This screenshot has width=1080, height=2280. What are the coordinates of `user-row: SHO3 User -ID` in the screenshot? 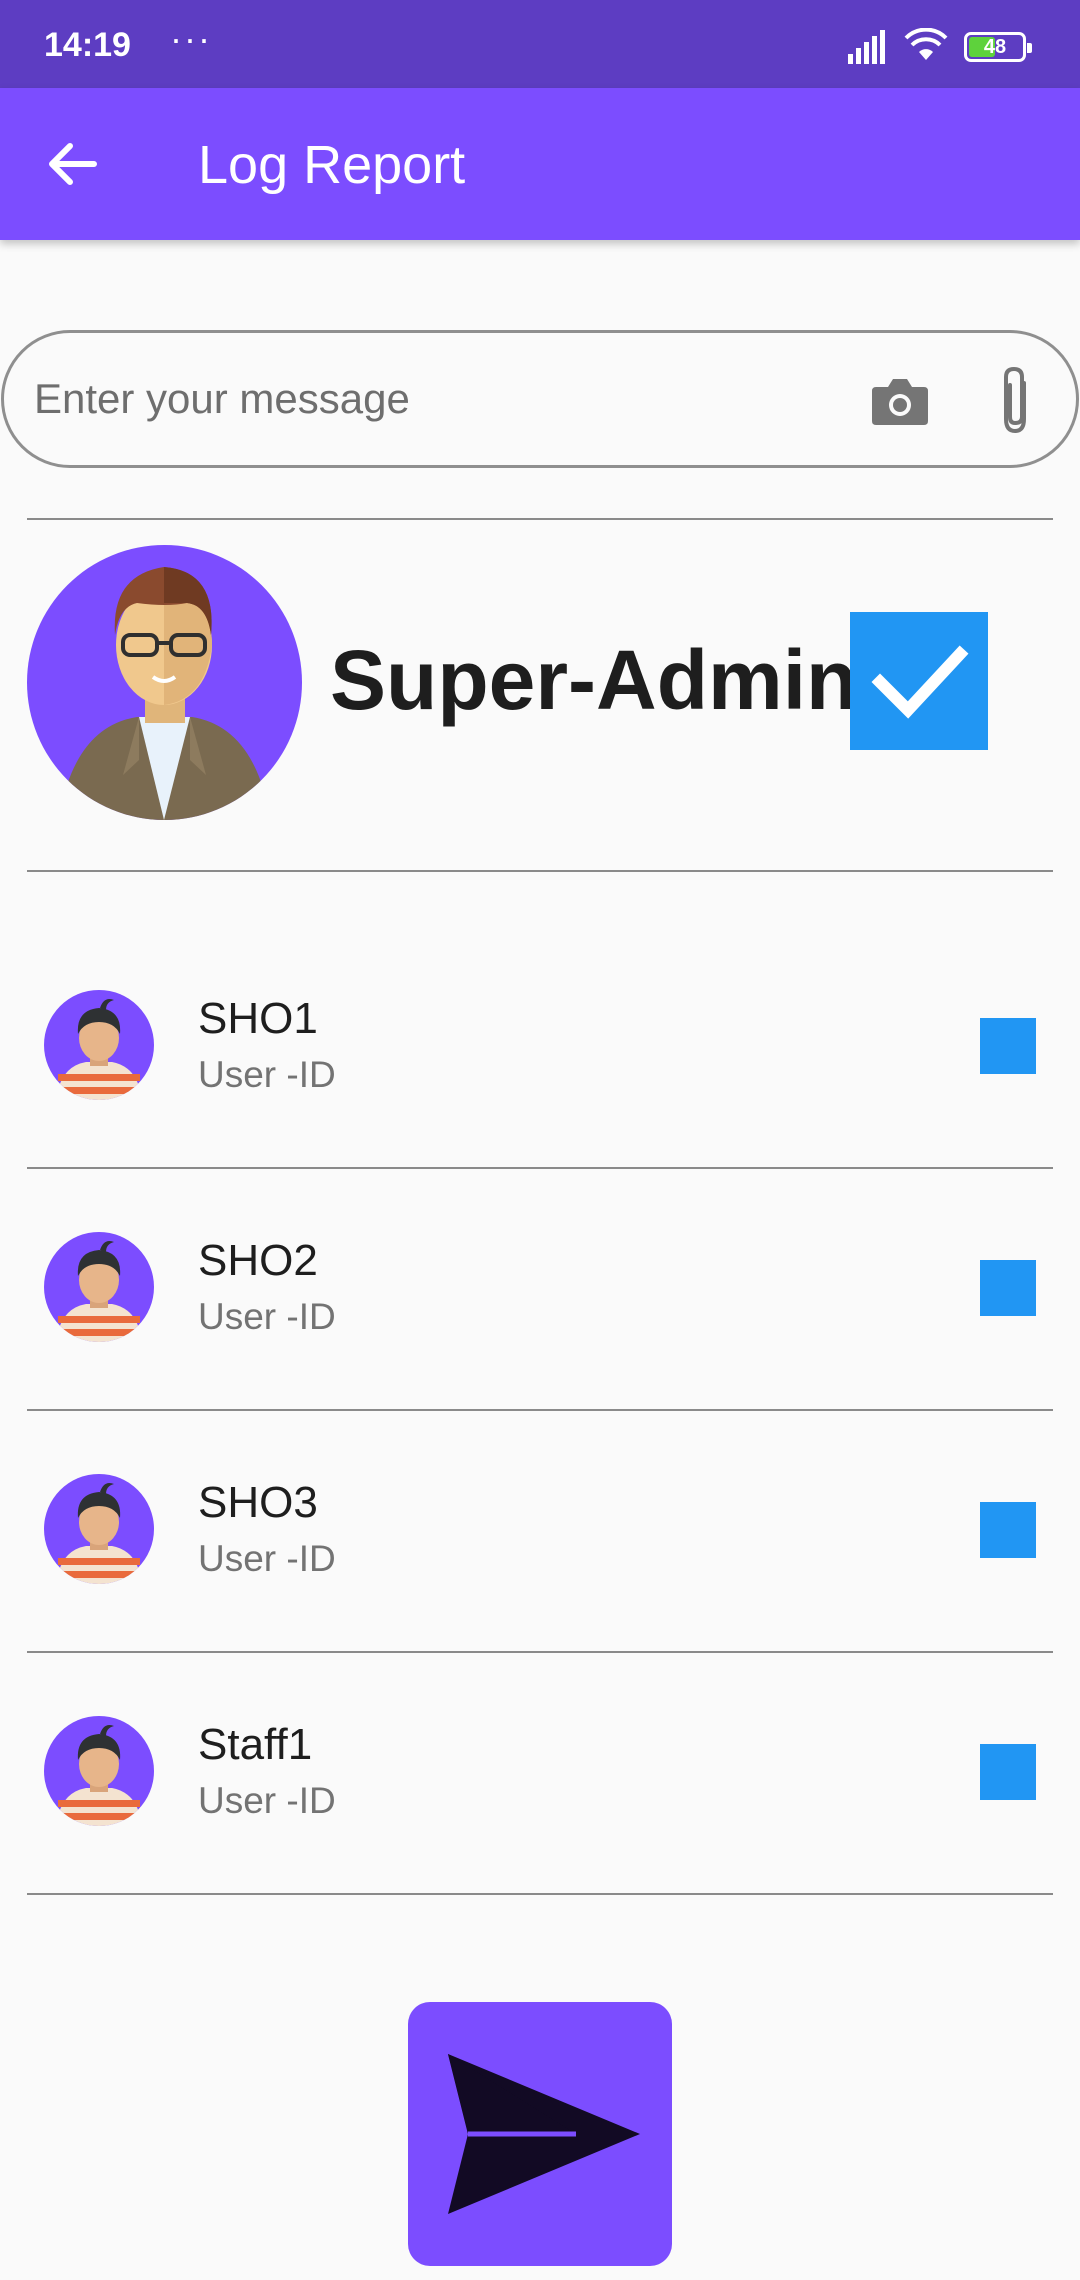 It's located at (540, 1532).